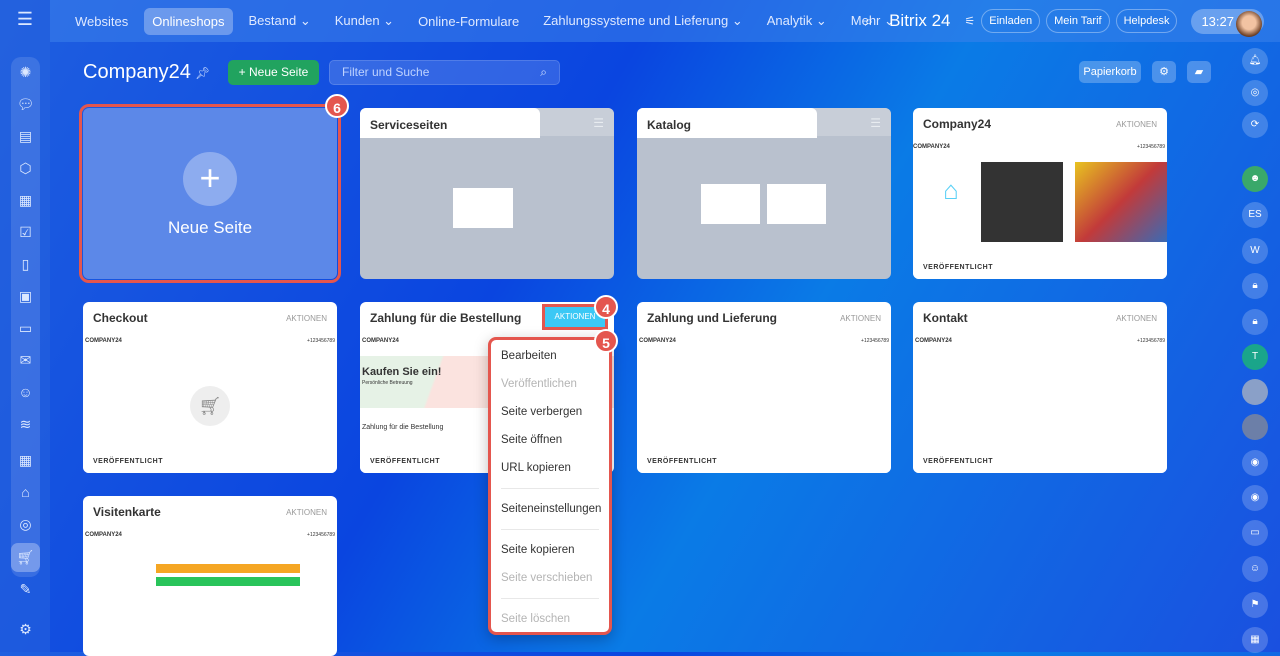 This screenshot has width=1280, height=656. I want to click on menu-item-seite-verbergen: Seite verbergen, so click(550, 412).